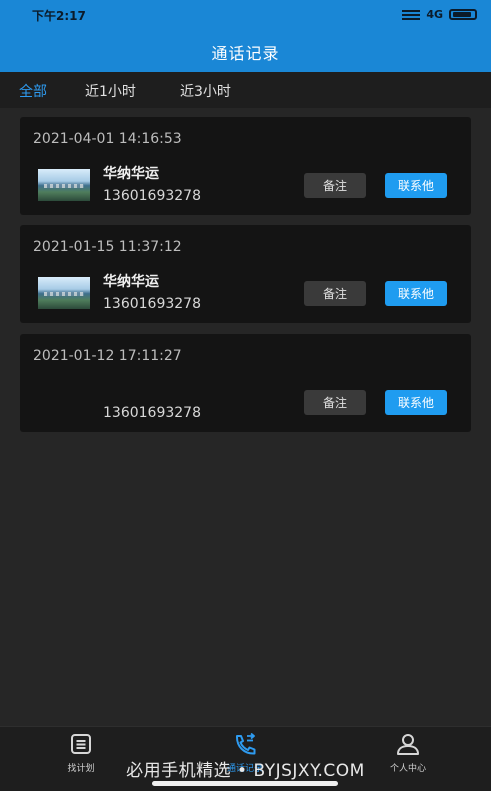 This screenshot has width=491, height=791. What do you see at coordinates (411, 14) in the screenshot?
I see `signal-icon` at bounding box center [411, 14].